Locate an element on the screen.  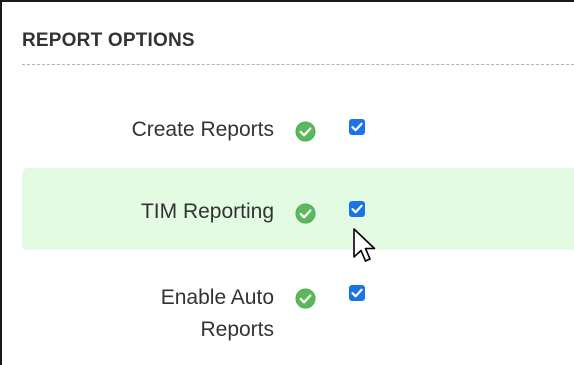
option-row-create-reports: Create Reports is located at coordinates (298, 130).